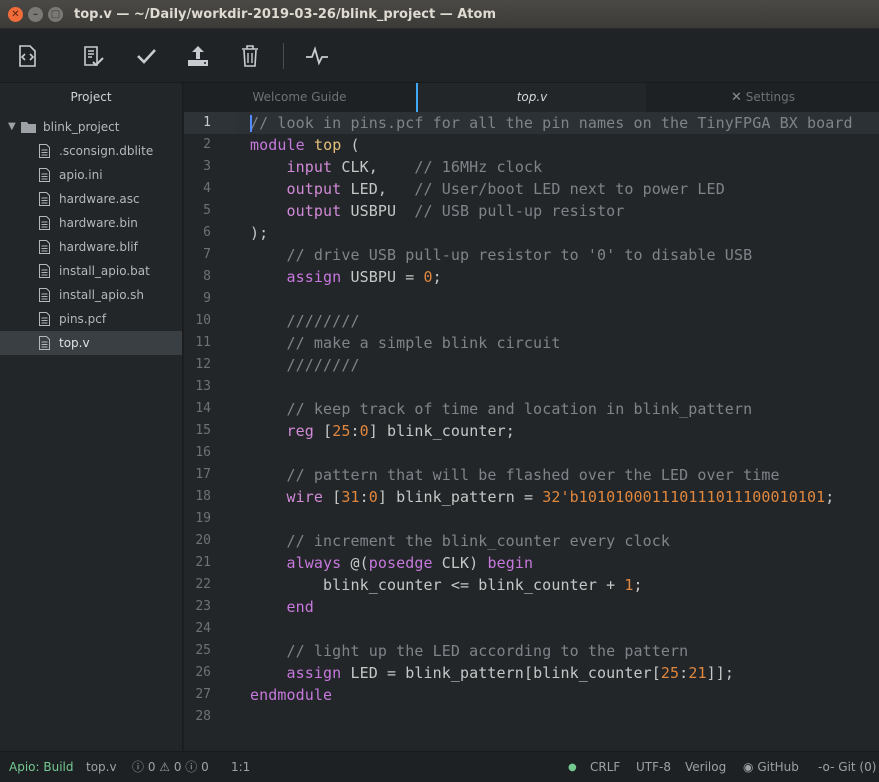 This screenshot has width=879, height=782. I want to click on line-number: 3, so click(207, 166).